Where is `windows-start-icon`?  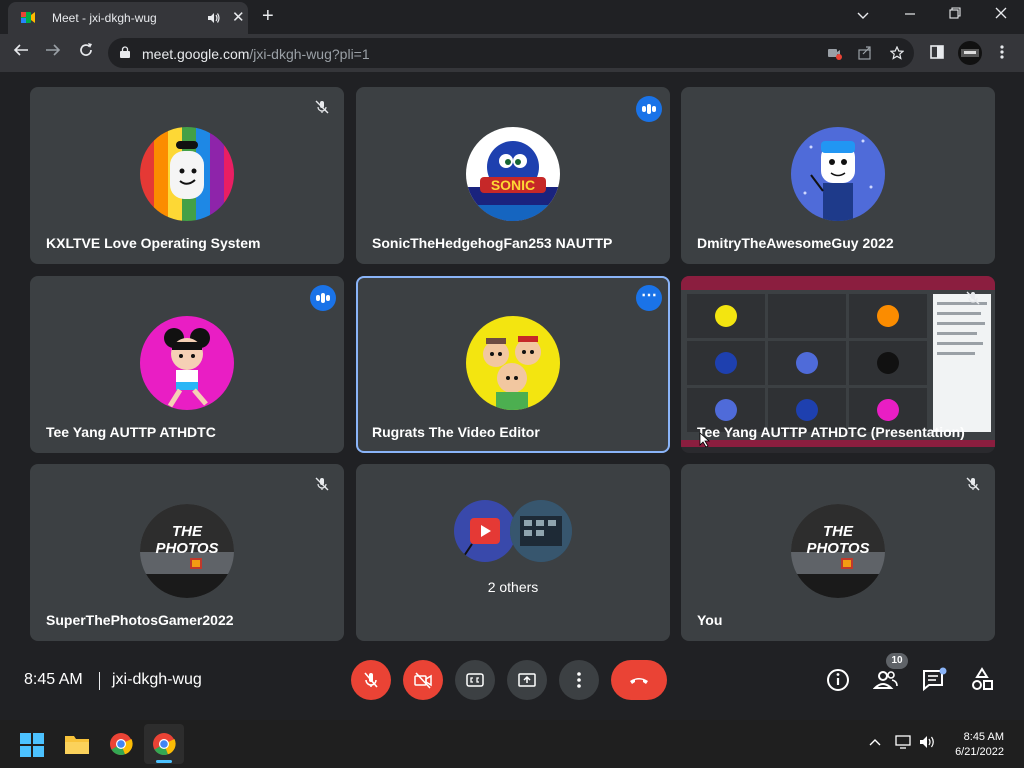 windows-start-icon is located at coordinates (32, 745).